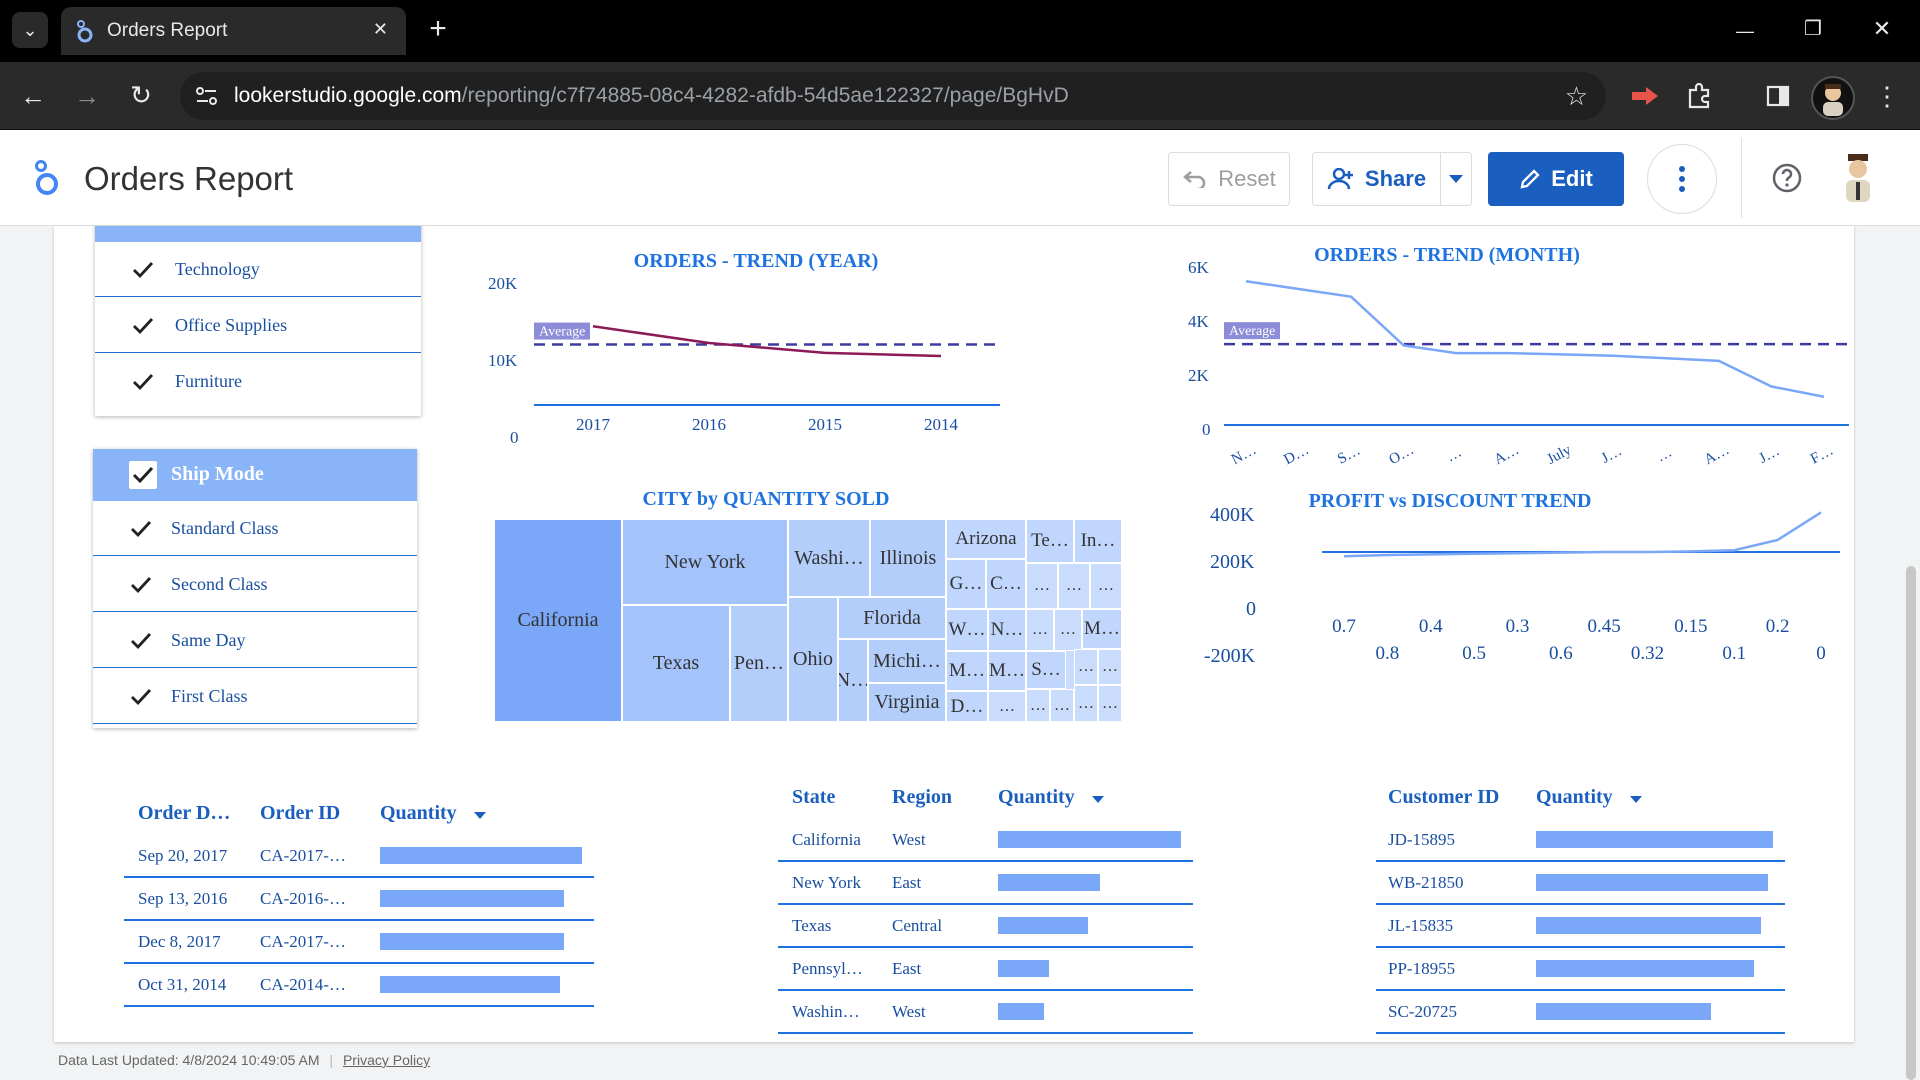  Describe the element at coordinates (813, 659) in the screenshot. I see `treemap-cell: Ohio` at that location.